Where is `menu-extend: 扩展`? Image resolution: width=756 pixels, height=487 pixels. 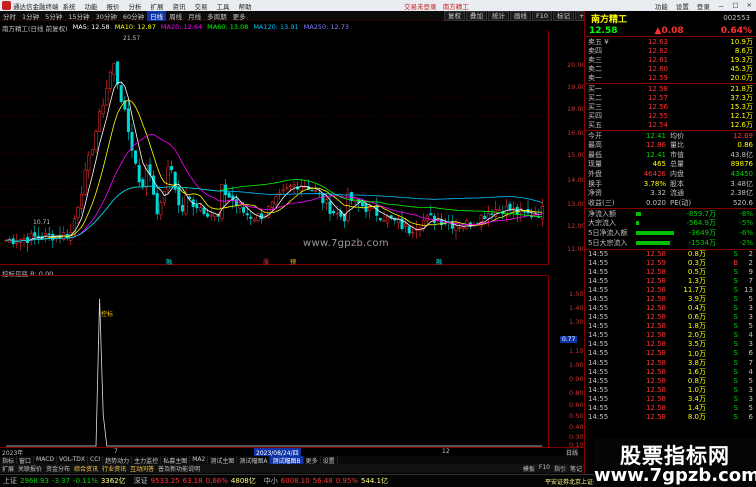
menu-extend: 扩展 is located at coordinates (157, 6).